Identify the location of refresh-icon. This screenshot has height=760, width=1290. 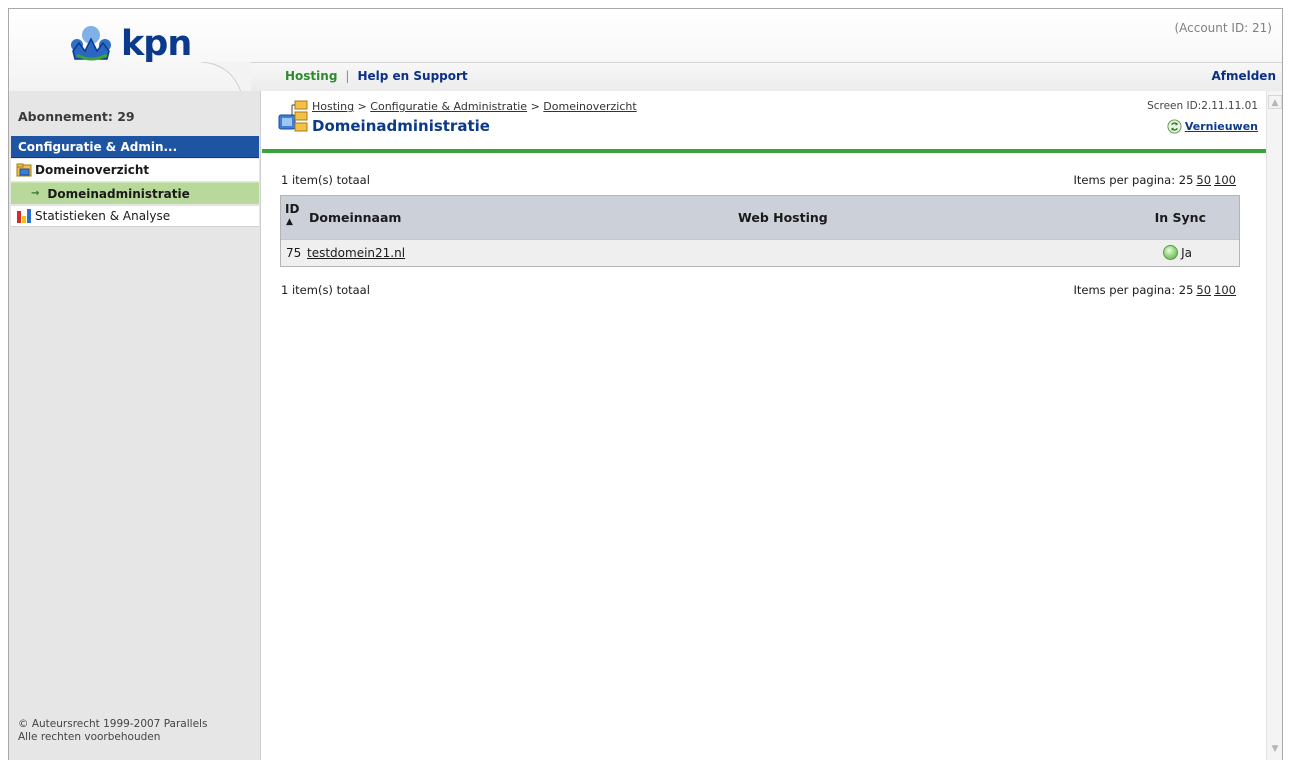
(1174, 126).